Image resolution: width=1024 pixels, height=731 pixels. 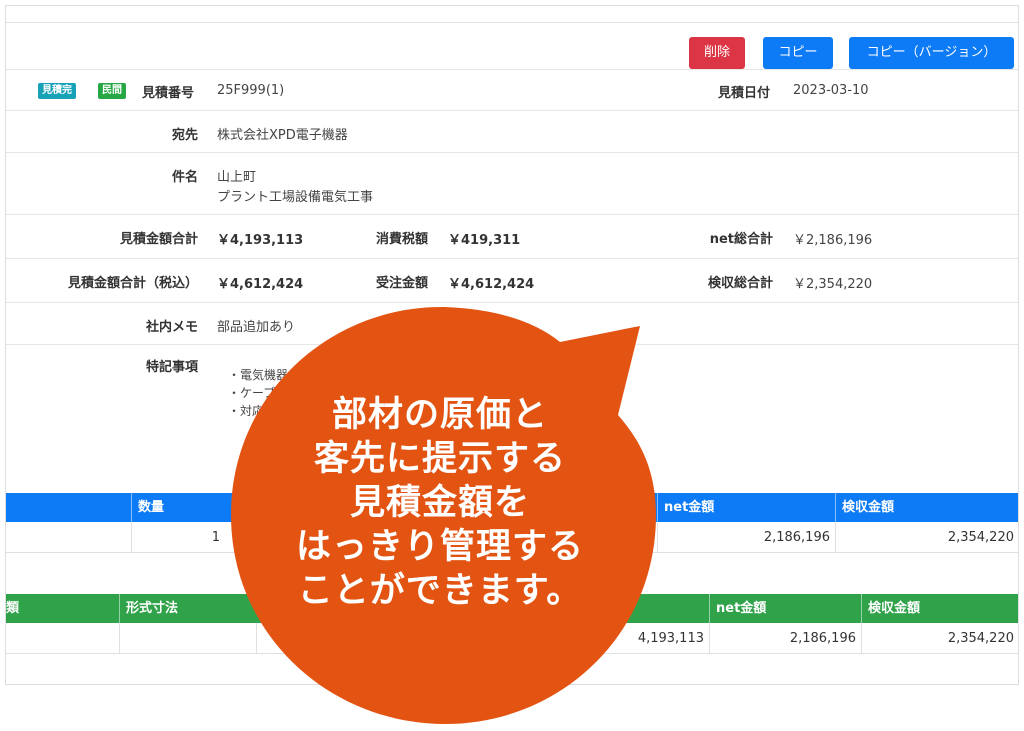 I want to click on subject-line-2: プラント工場設備電気工事, so click(x=295, y=197).